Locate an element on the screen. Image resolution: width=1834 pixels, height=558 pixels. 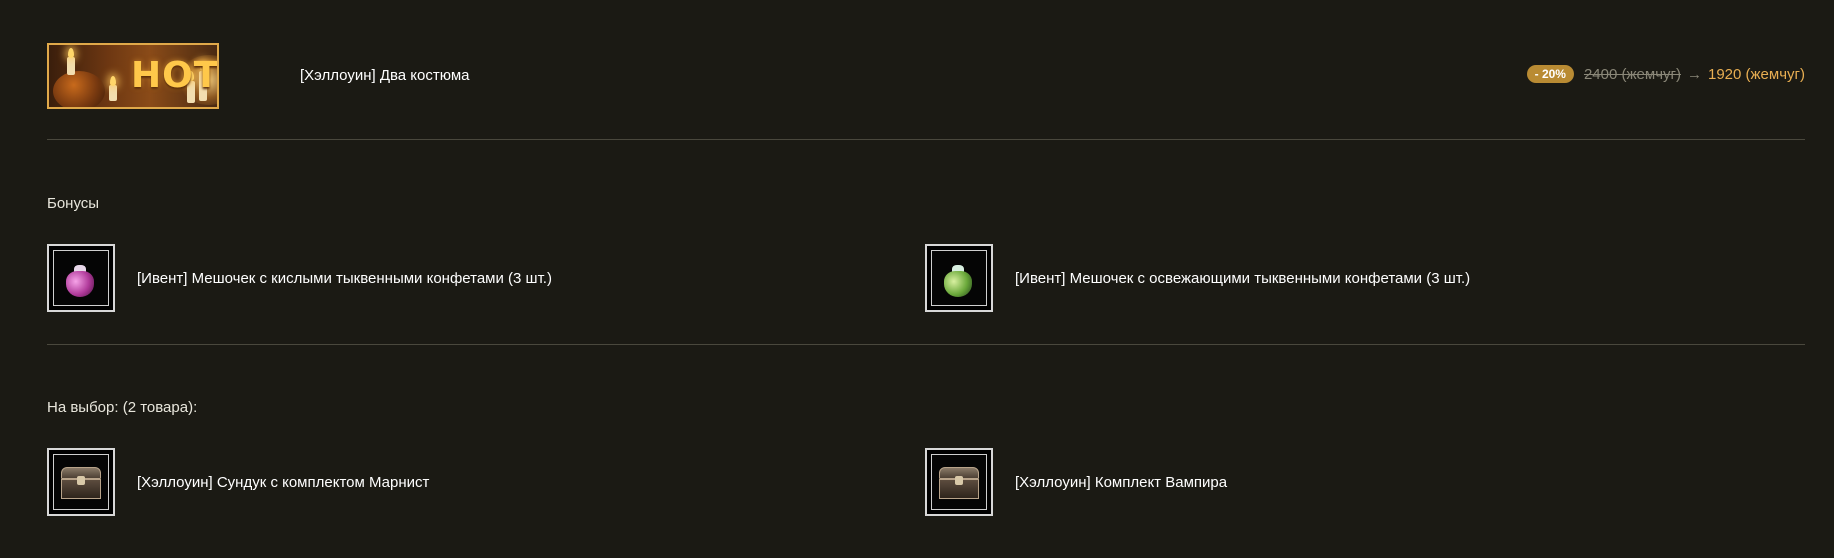
new-price: 1920 (жемчуг) is located at coordinates (1756, 74).